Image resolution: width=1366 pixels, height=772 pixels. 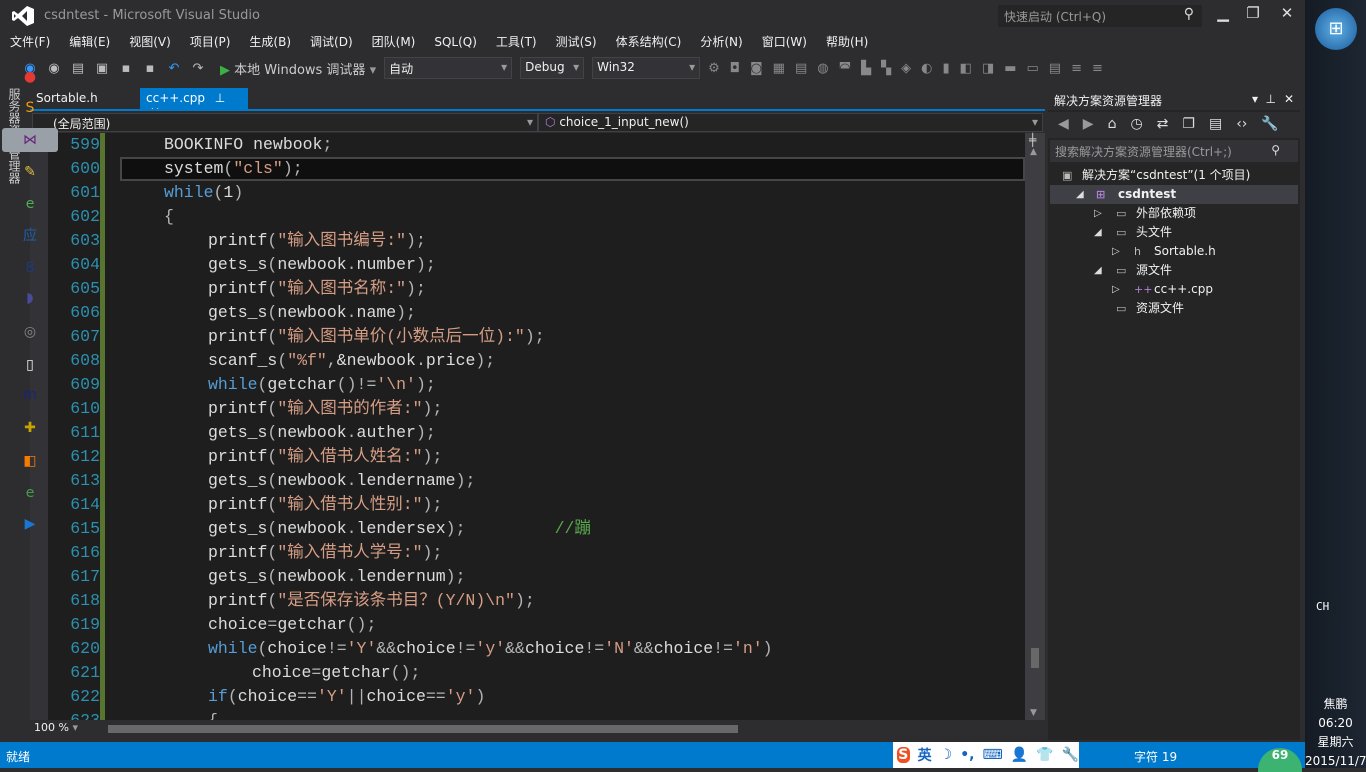 What do you see at coordinates (30, 298) in the screenshot?
I see `app-icon: ◗` at bounding box center [30, 298].